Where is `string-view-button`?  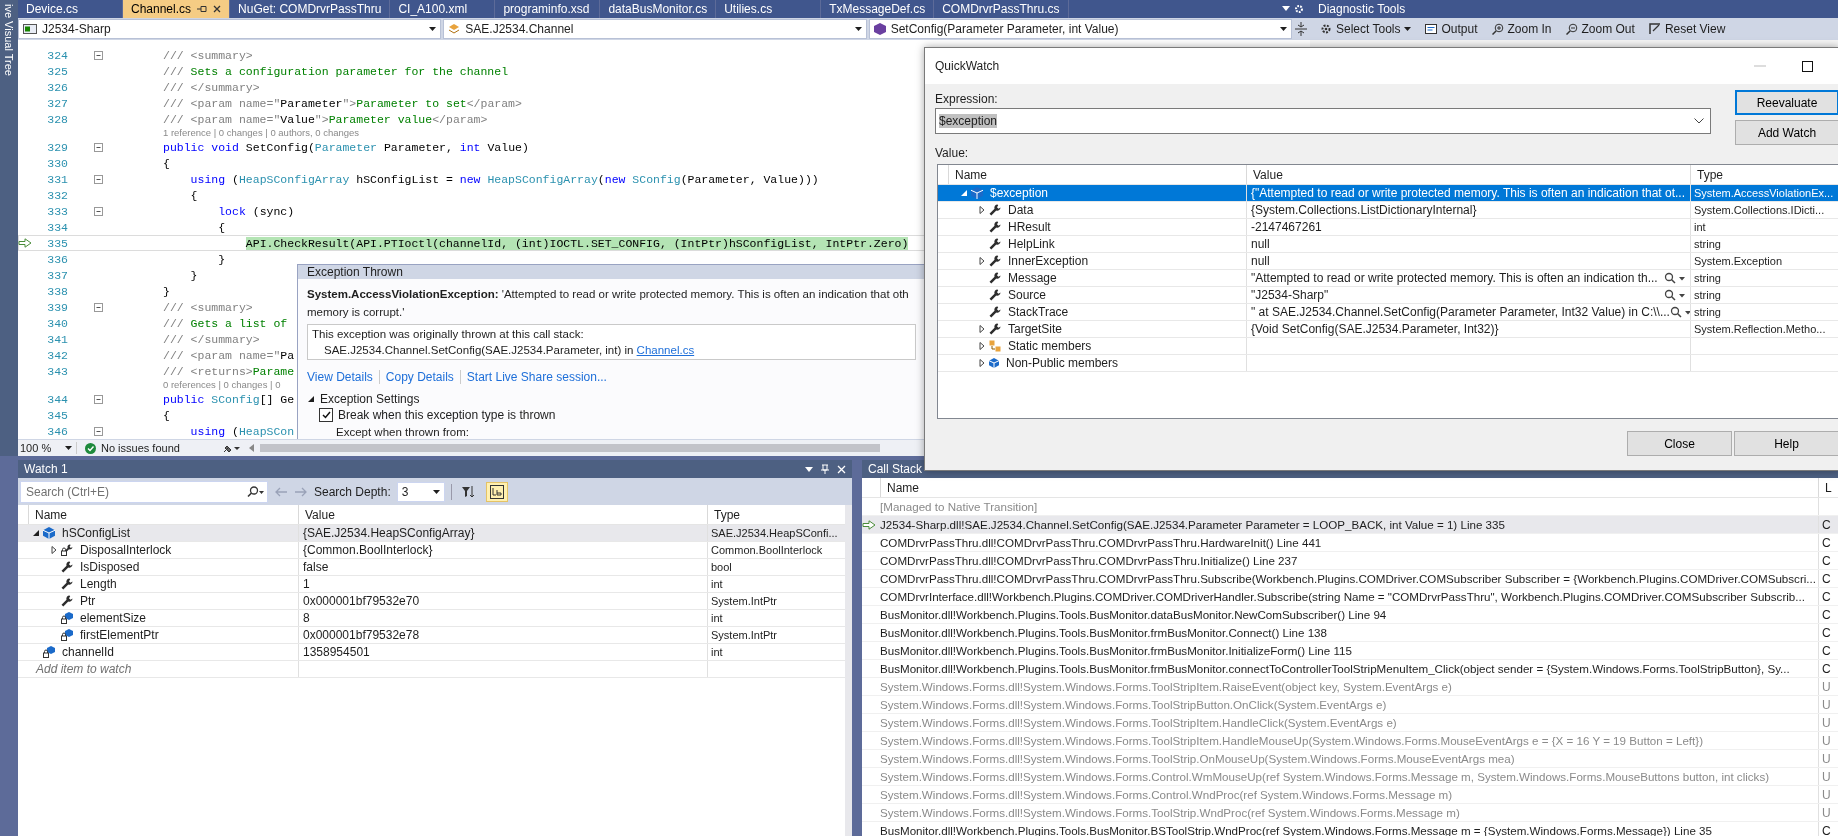
string-view-button is located at coordinates (496, 491).